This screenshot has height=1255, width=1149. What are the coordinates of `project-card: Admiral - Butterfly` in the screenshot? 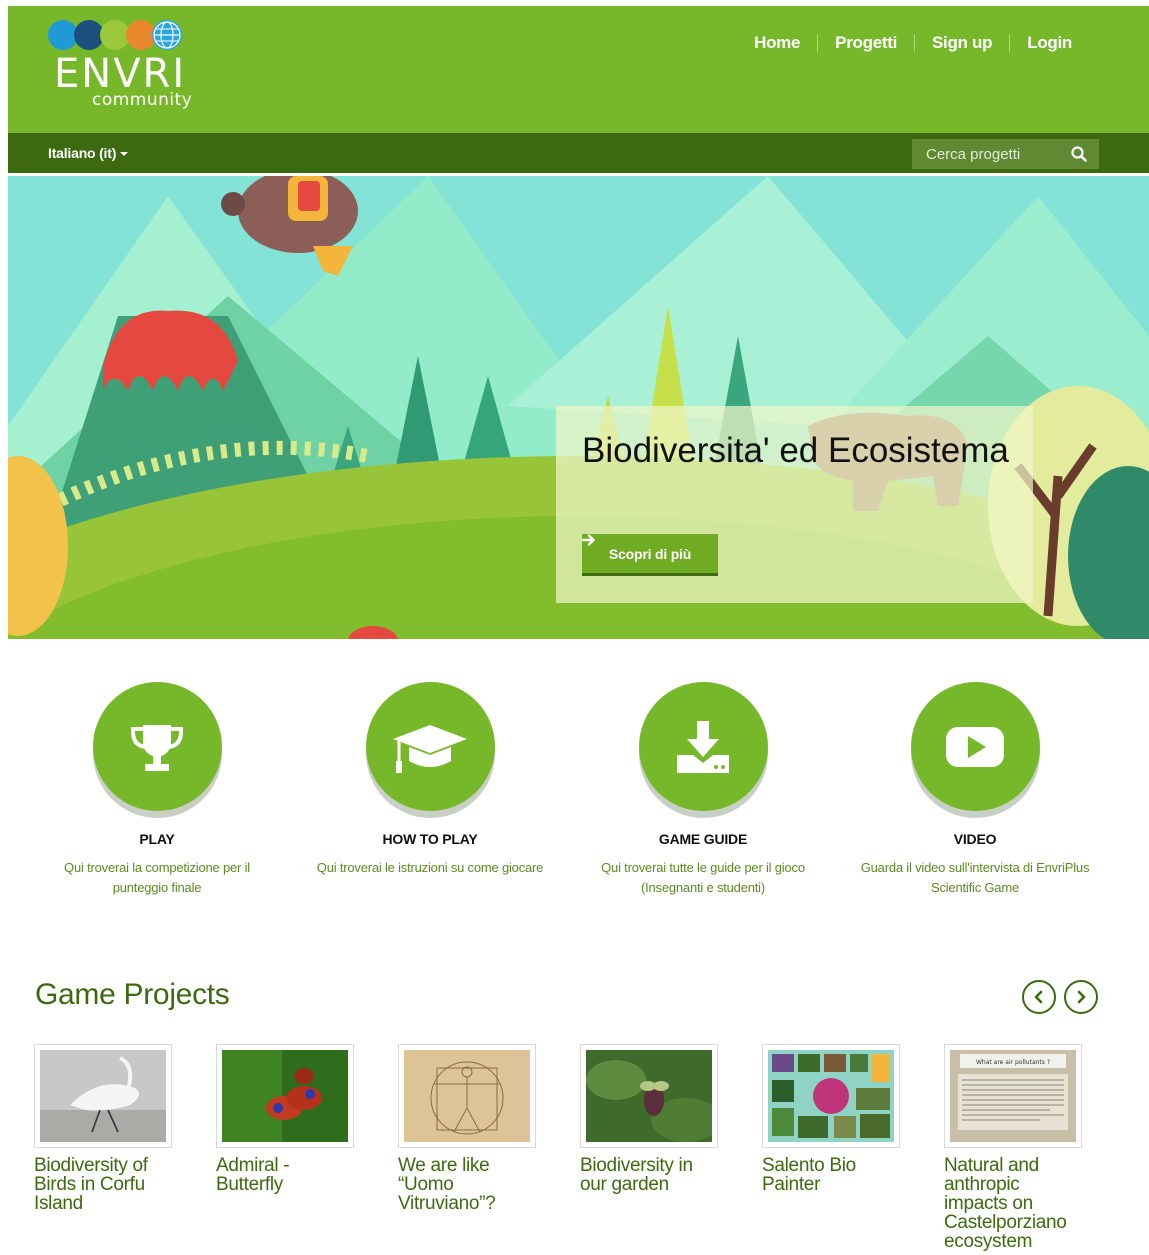 It's located at (285, 1119).